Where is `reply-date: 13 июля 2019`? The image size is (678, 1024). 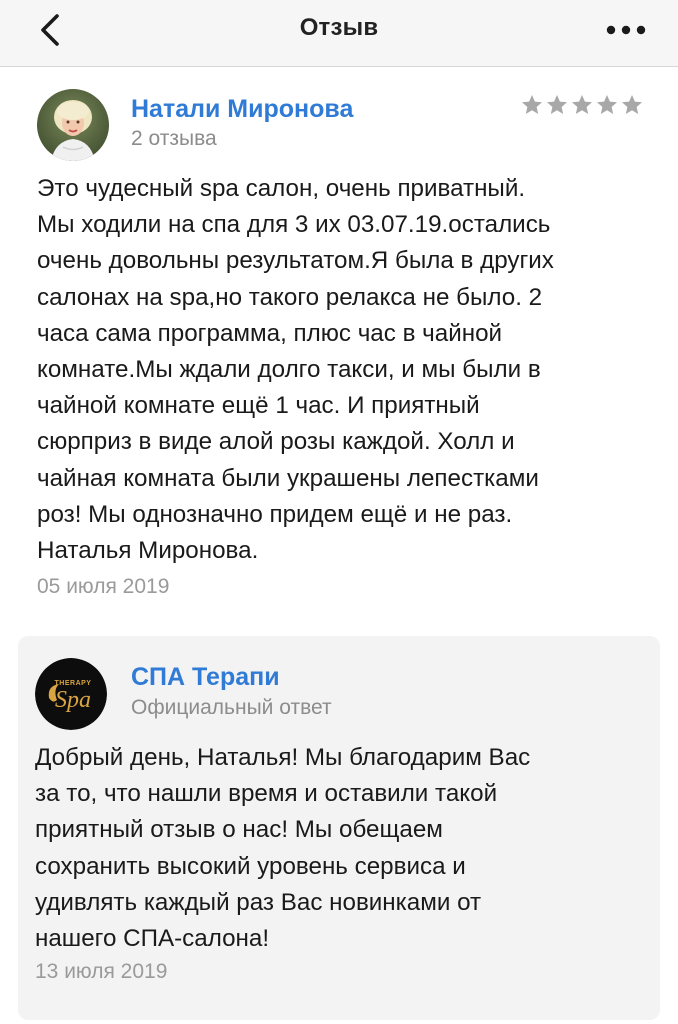 reply-date: 13 июля 2019 is located at coordinates (101, 971).